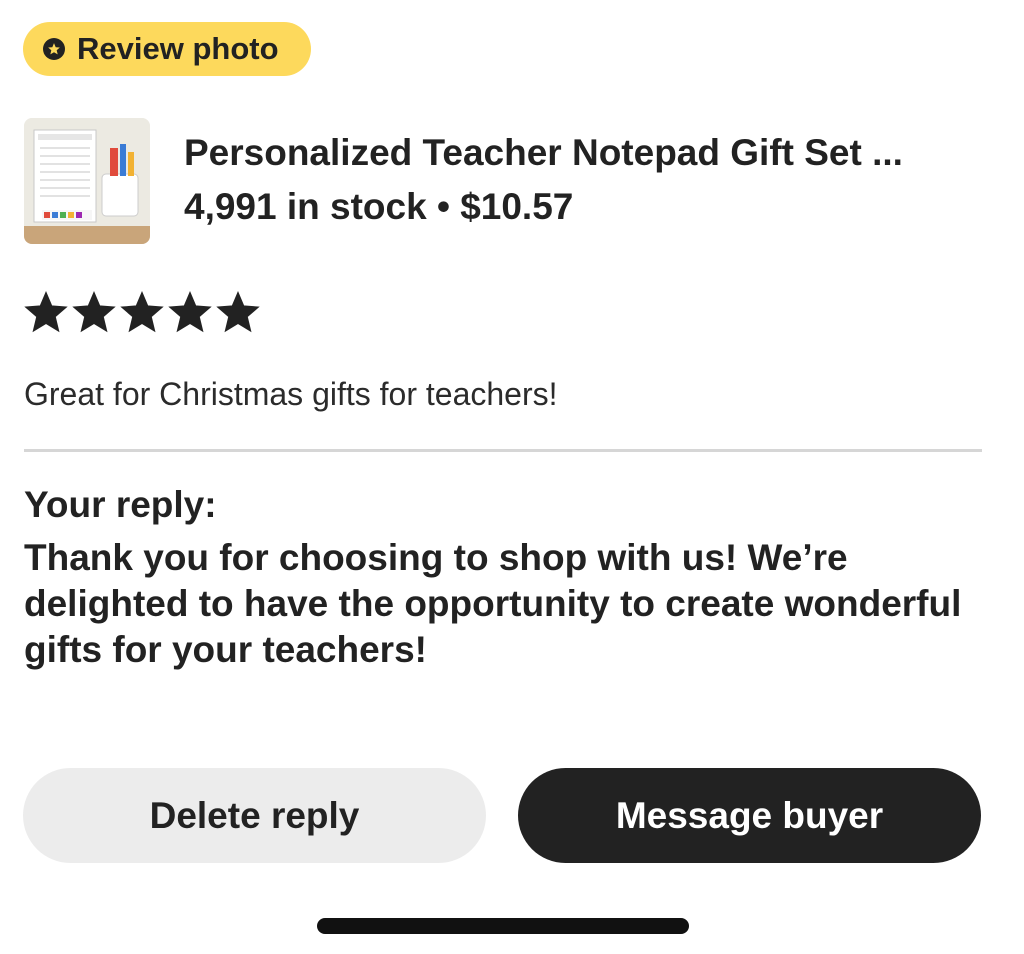 This screenshot has height=954, width=1024. Describe the element at coordinates (379, 206) in the screenshot. I see `stock-and-price: 4,991 in stock • $10.57` at that location.